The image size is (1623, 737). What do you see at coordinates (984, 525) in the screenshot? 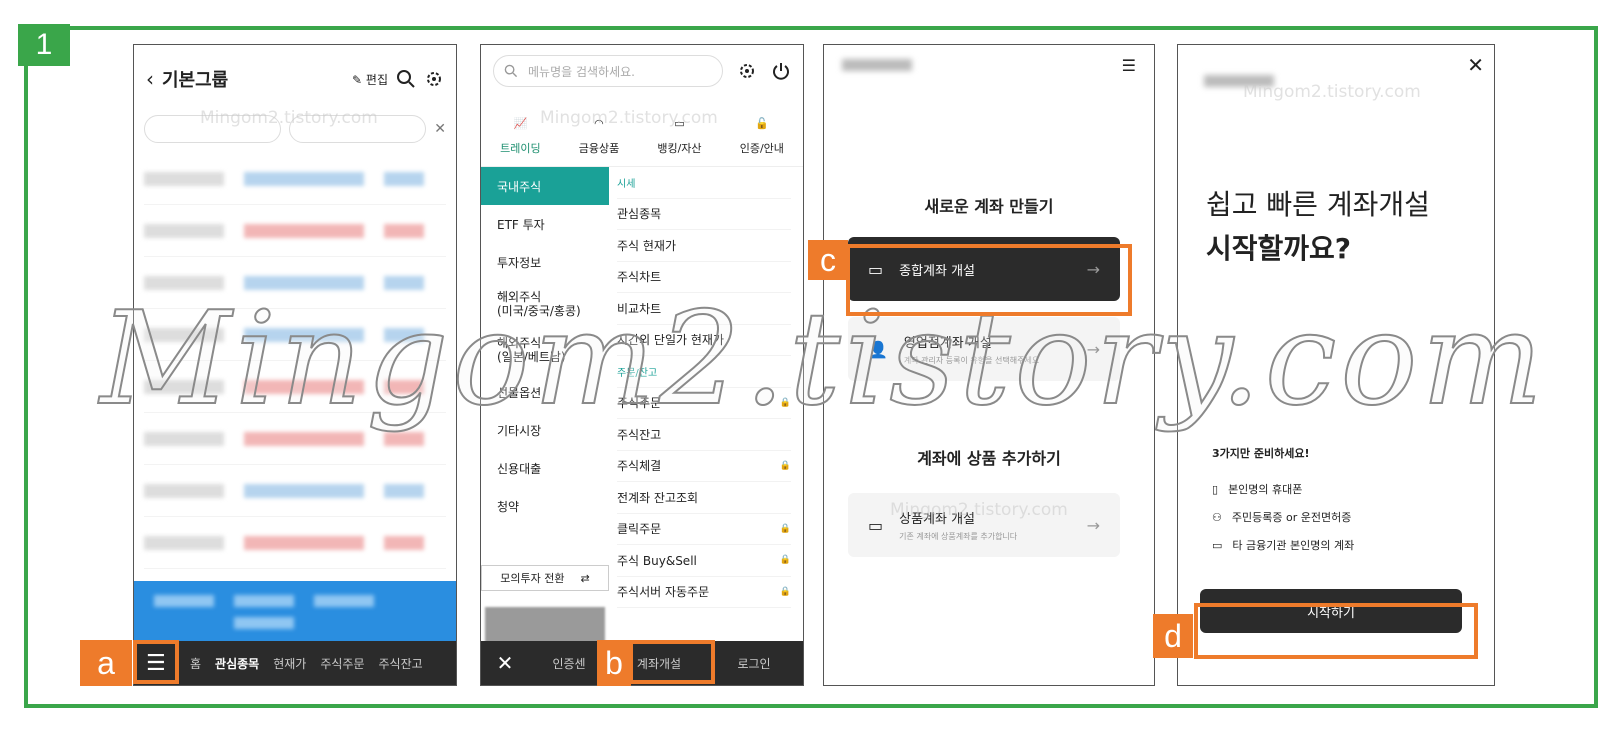
I see `product-account-button: ▭ 상품계좌 개설 기존 계좌에 상품계좌를 추가합니다 →` at bounding box center [984, 525].